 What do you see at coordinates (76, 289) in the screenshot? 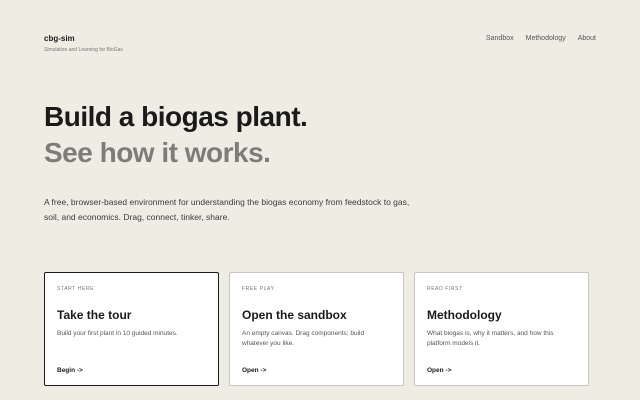
I see `card-eyebrow: START HERE` at bounding box center [76, 289].